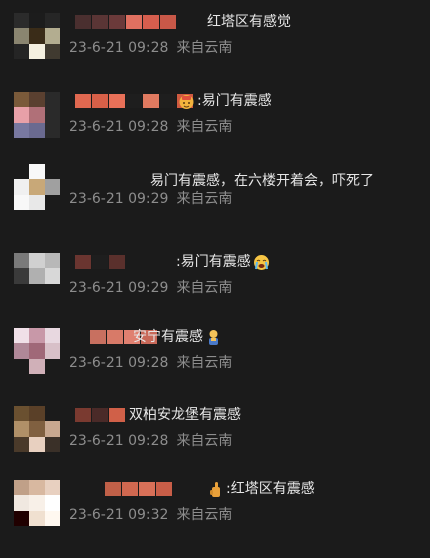 This screenshot has height=558, width=430. What do you see at coordinates (185, 415) in the screenshot?
I see `comment-text: 双柏安龙堡有震感` at bounding box center [185, 415].